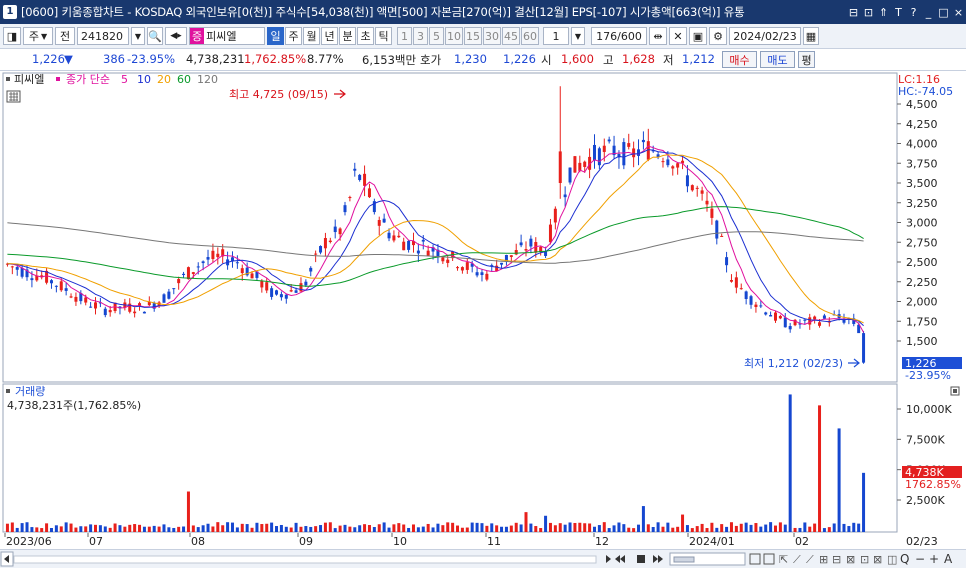 The height and width of the screenshot is (572, 966). I want to click on timeframe-tab-3: 년, so click(329, 36).